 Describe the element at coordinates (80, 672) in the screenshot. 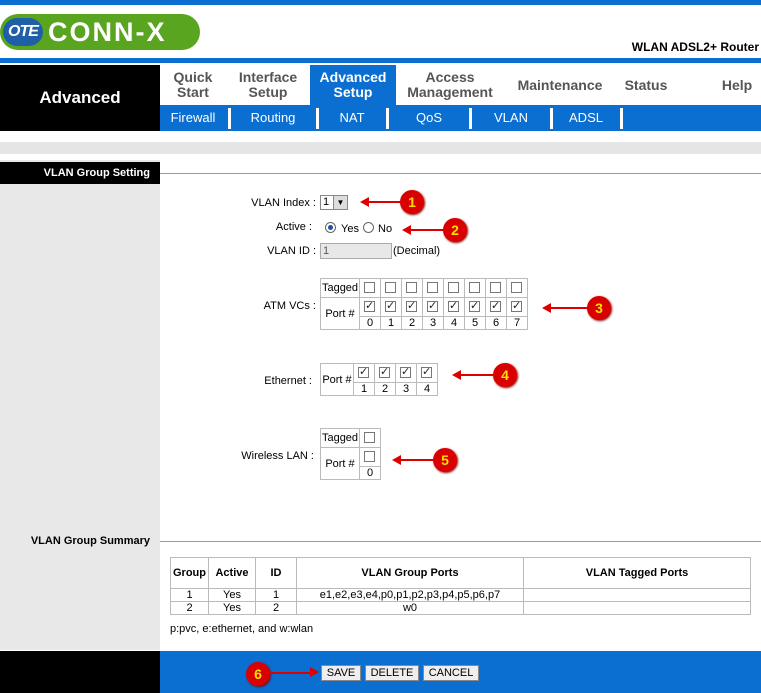

I see `footer-left-block` at that location.